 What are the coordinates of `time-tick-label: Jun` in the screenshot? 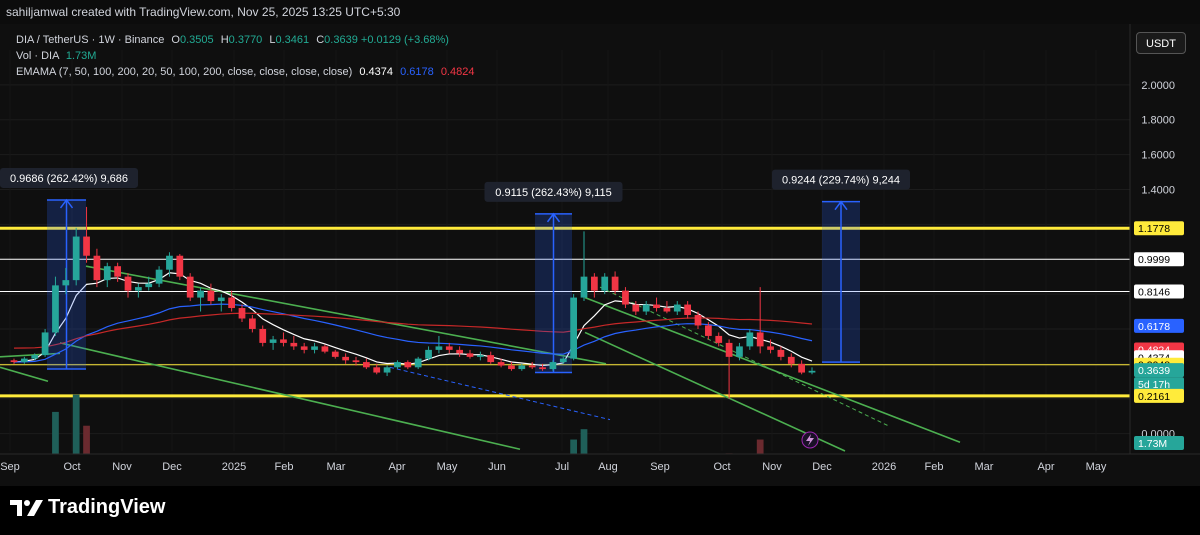 It's located at (497, 467).